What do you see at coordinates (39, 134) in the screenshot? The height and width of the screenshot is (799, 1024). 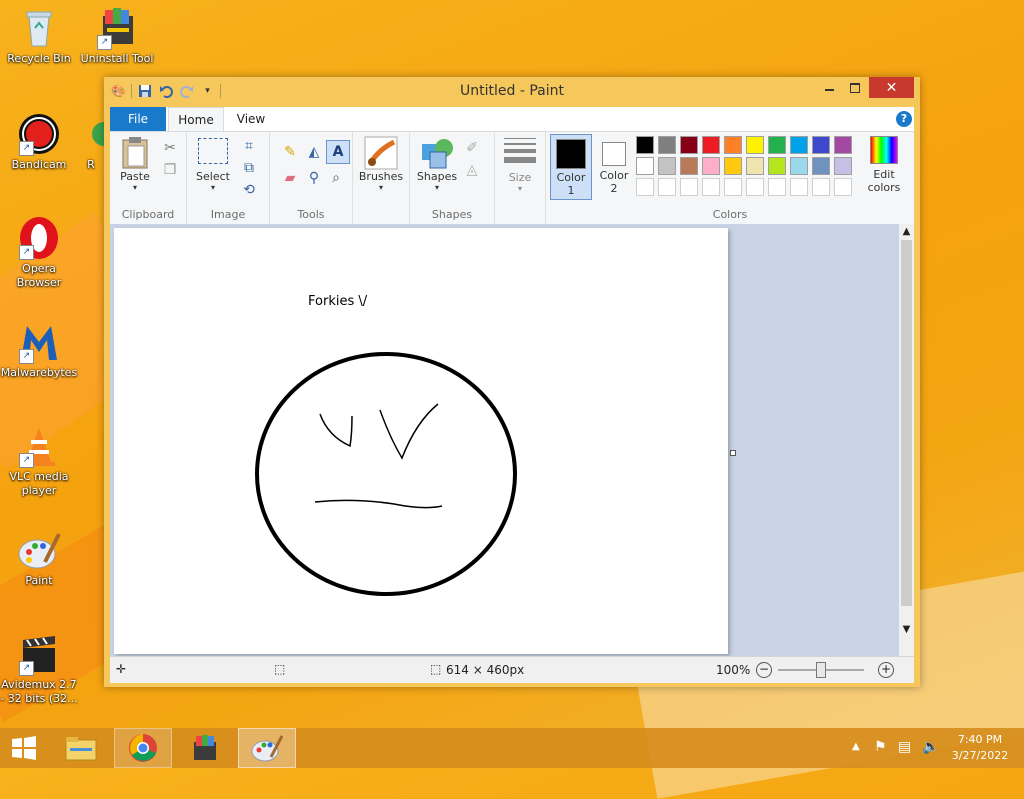 I see `bandicam-icon: ↗` at bounding box center [39, 134].